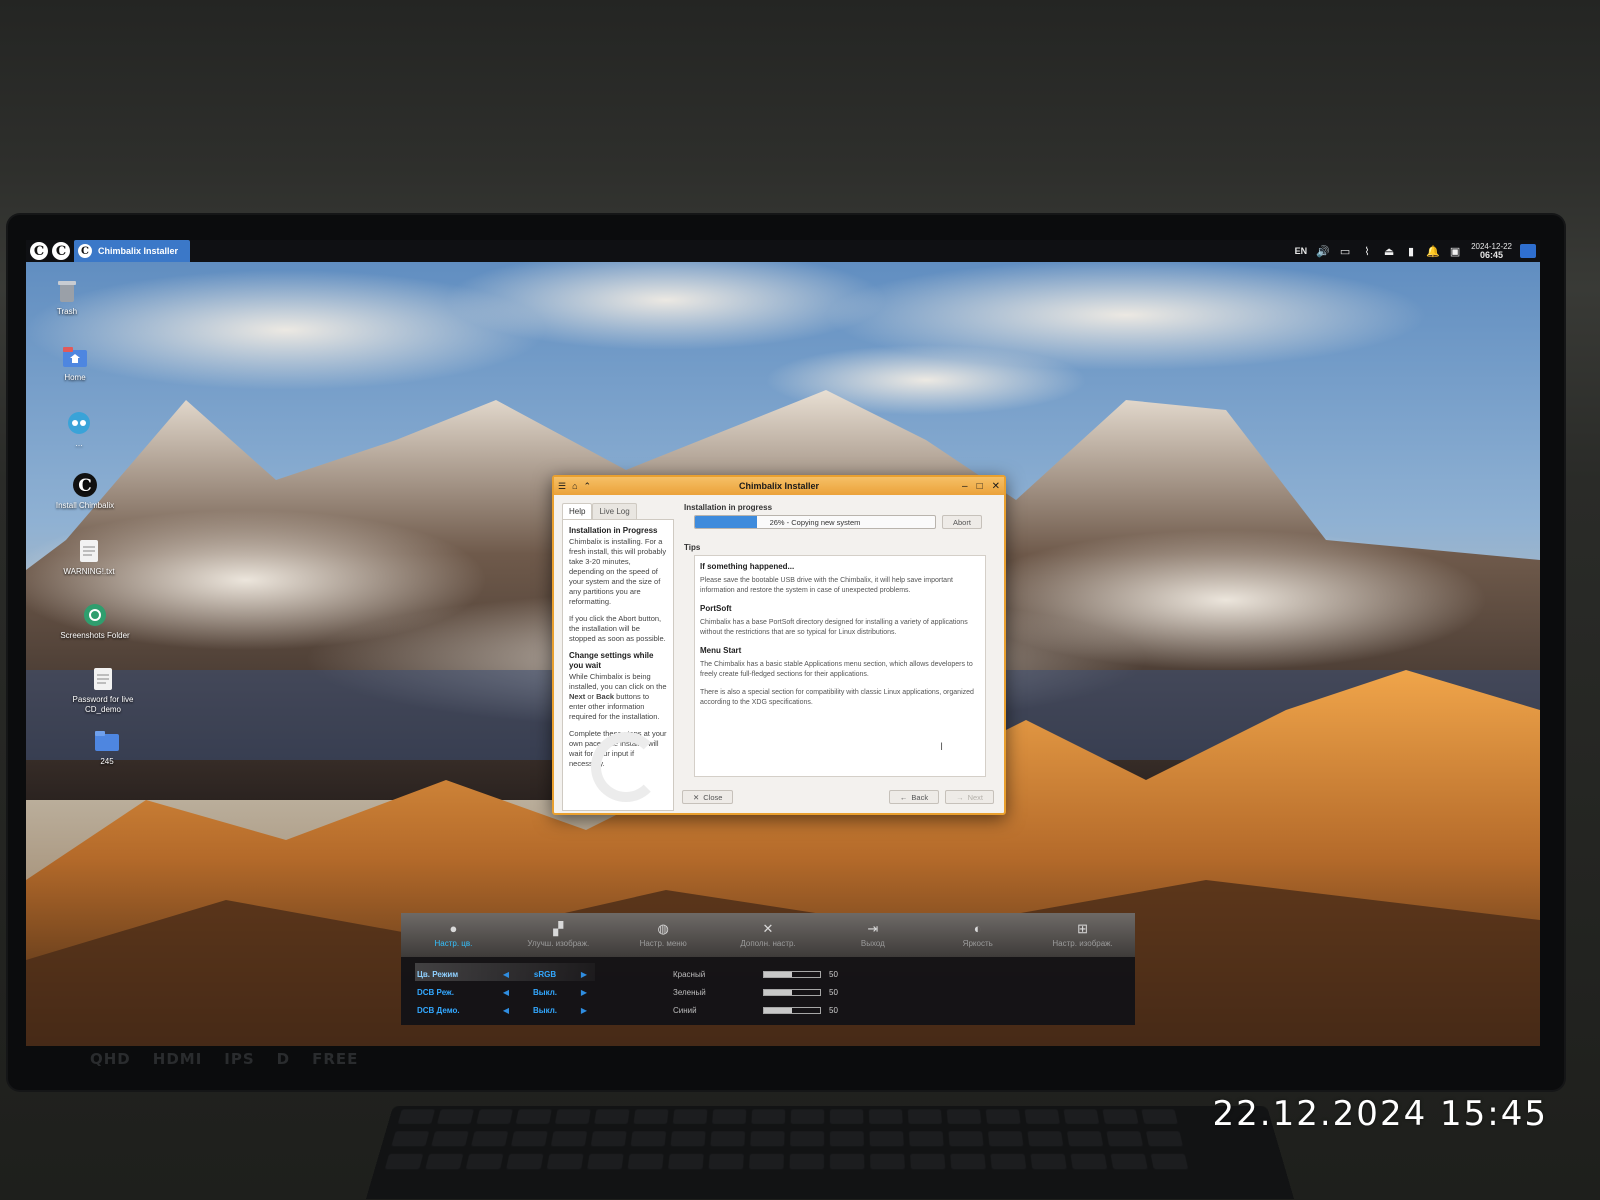 The height and width of the screenshot is (1200, 1600). Describe the element at coordinates (1528, 251) in the screenshot. I see `show-desktop-icon` at that location.